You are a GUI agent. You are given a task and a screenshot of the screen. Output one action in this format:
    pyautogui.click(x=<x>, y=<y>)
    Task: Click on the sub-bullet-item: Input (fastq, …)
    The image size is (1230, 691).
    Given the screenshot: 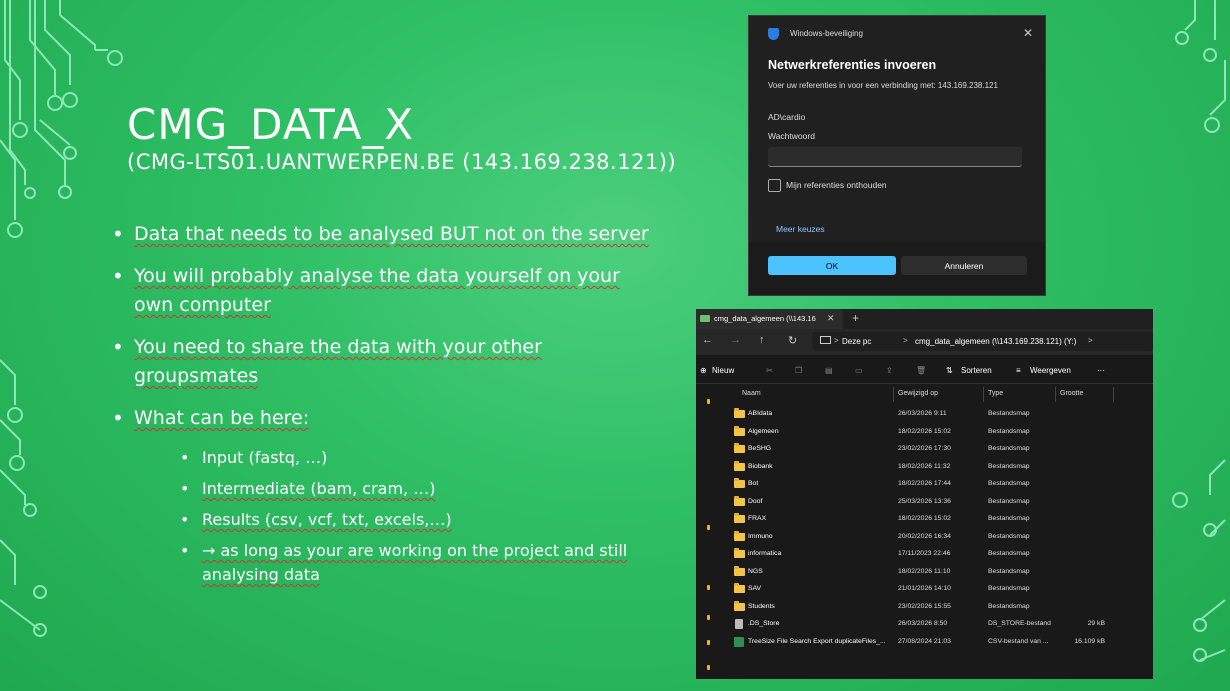 What is the action you would take?
    pyautogui.click(x=416, y=458)
    